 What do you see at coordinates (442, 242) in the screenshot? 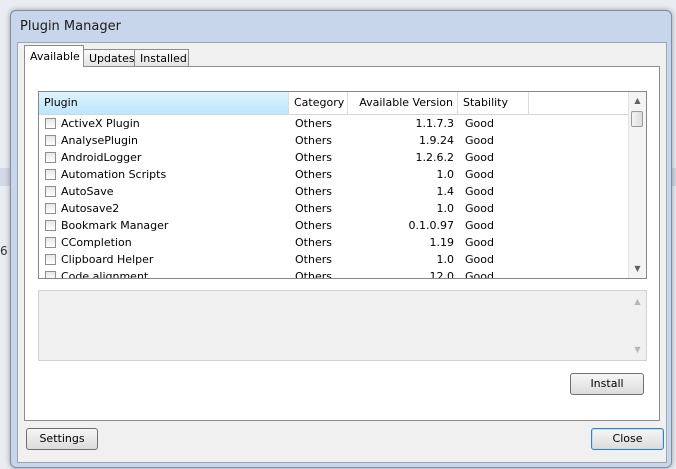
I see `plugin-version: 1.19` at bounding box center [442, 242].